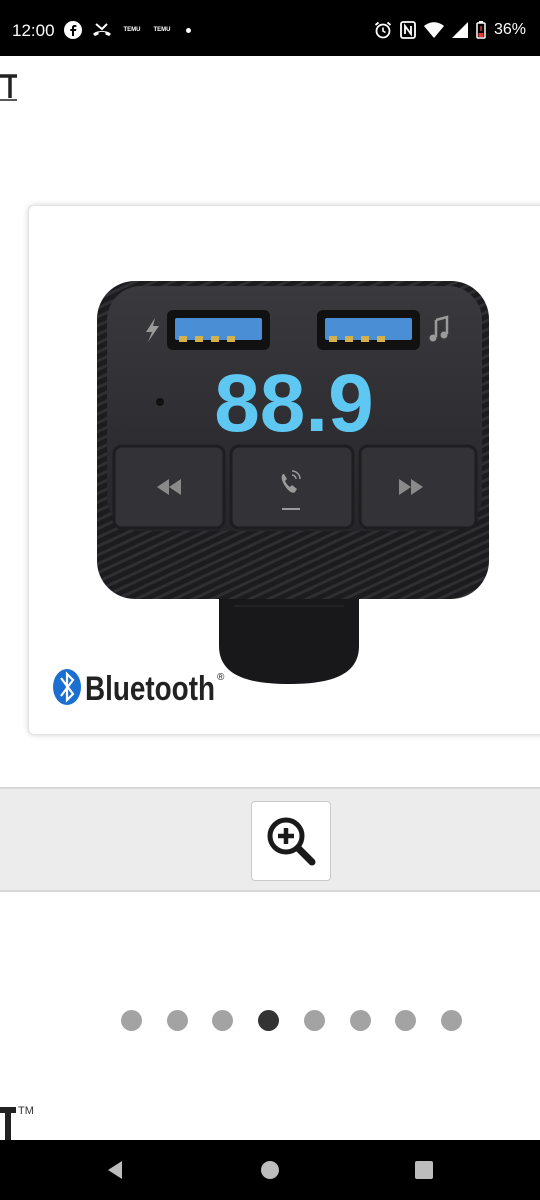  What do you see at coordinates (450, 30) in the screenshot?
I see `status-right-icons: 36%` at bounding box center [450, 30].